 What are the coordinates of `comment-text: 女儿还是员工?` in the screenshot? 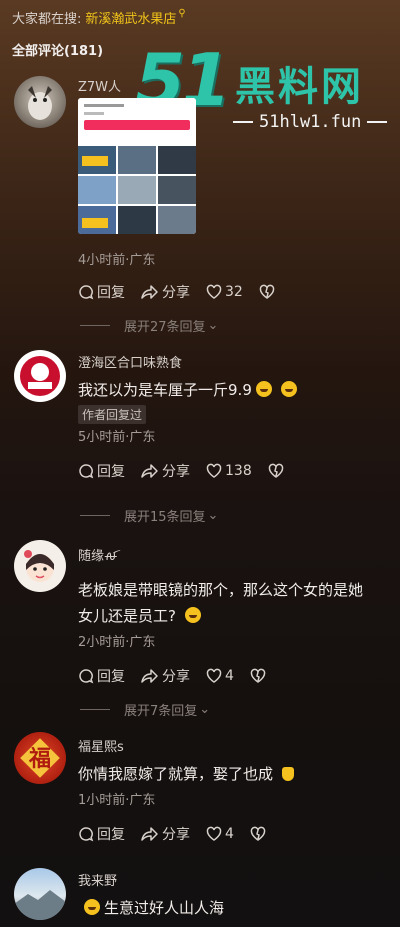 It's located at (239, 616).